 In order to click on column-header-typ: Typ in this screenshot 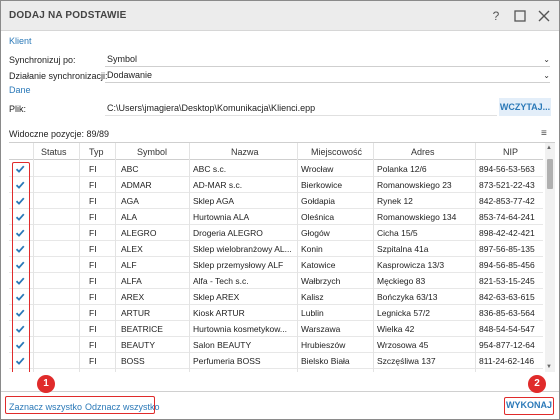, I will do `click(96, 152)`.